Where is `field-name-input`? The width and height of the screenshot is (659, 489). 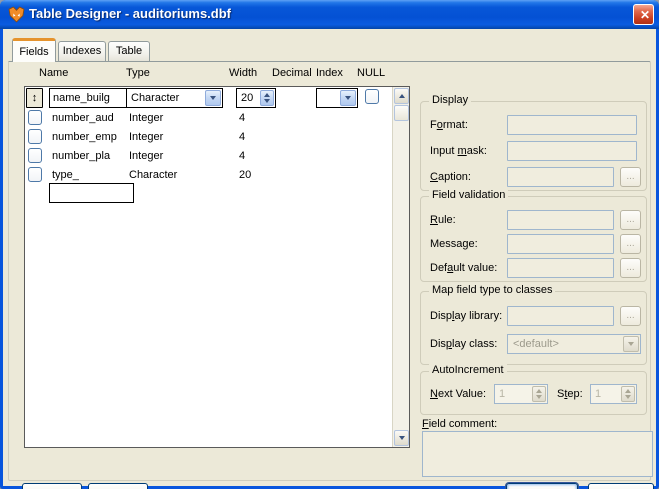
field-name-input is located at coordinates (91, 98).